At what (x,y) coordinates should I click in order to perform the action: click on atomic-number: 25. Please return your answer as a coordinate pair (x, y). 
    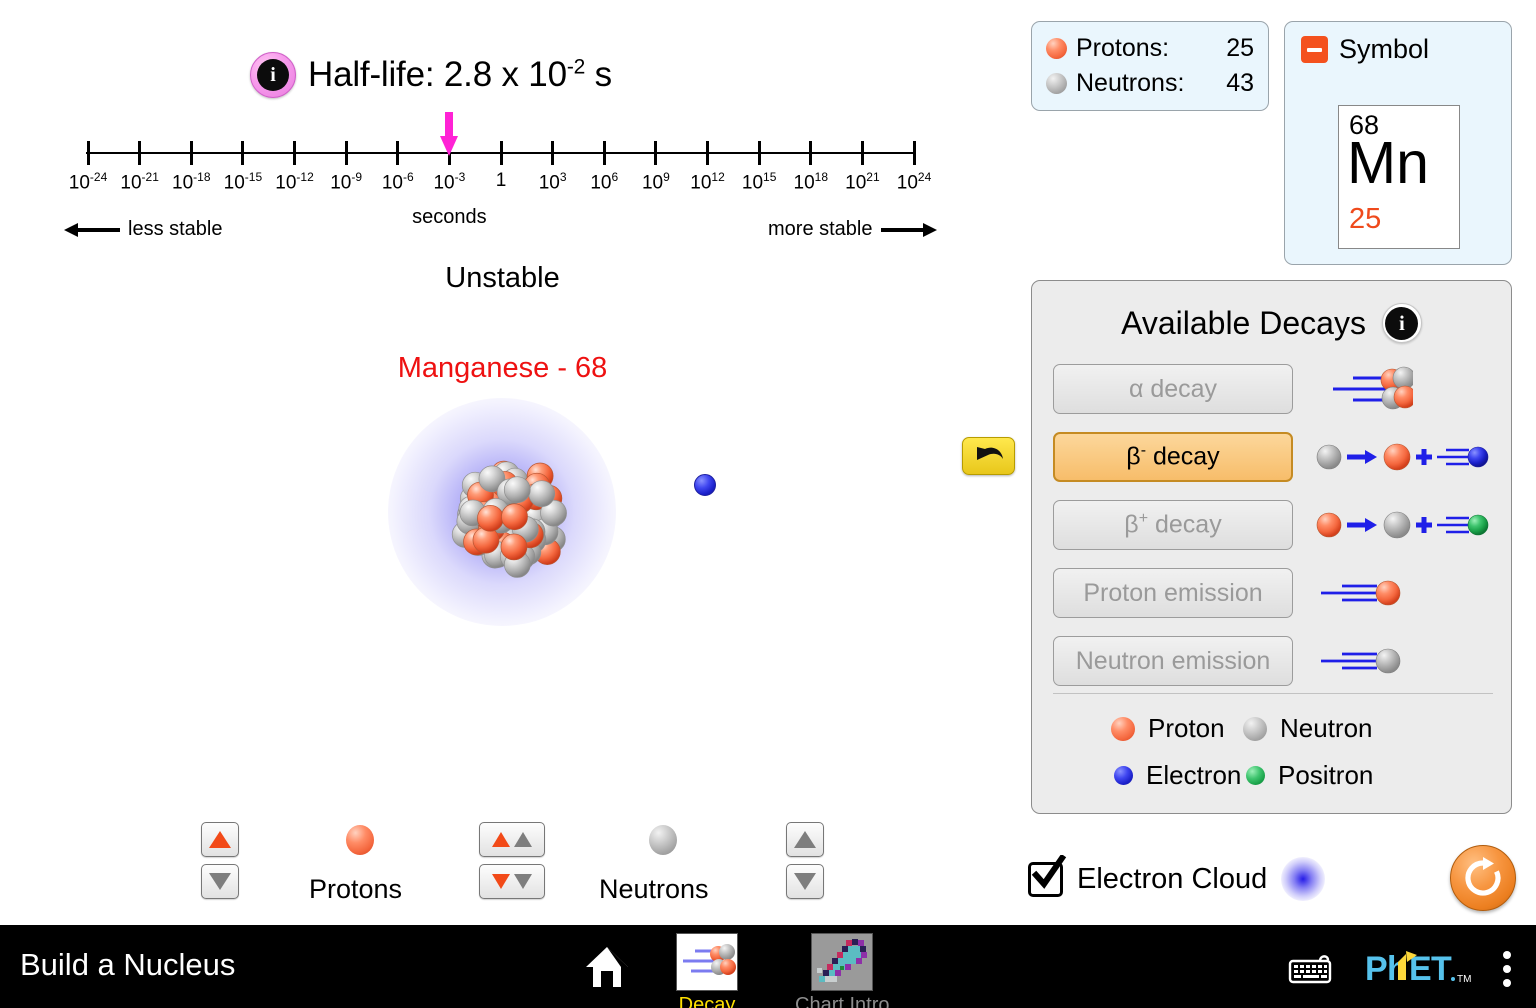
    Looking at the image, I should click on (1365, 219).